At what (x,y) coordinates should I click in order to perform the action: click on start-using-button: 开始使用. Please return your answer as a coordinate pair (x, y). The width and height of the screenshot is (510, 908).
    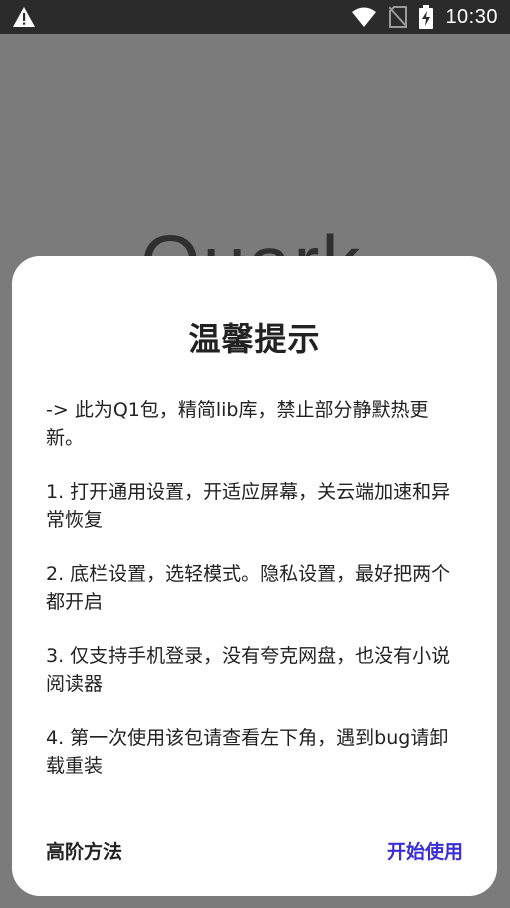
    Looking at the image, I should click on (425, 850).